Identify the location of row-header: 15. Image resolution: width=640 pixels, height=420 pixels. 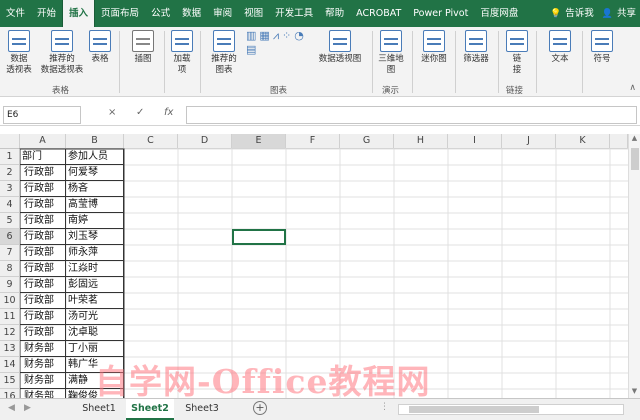
(10, 381).